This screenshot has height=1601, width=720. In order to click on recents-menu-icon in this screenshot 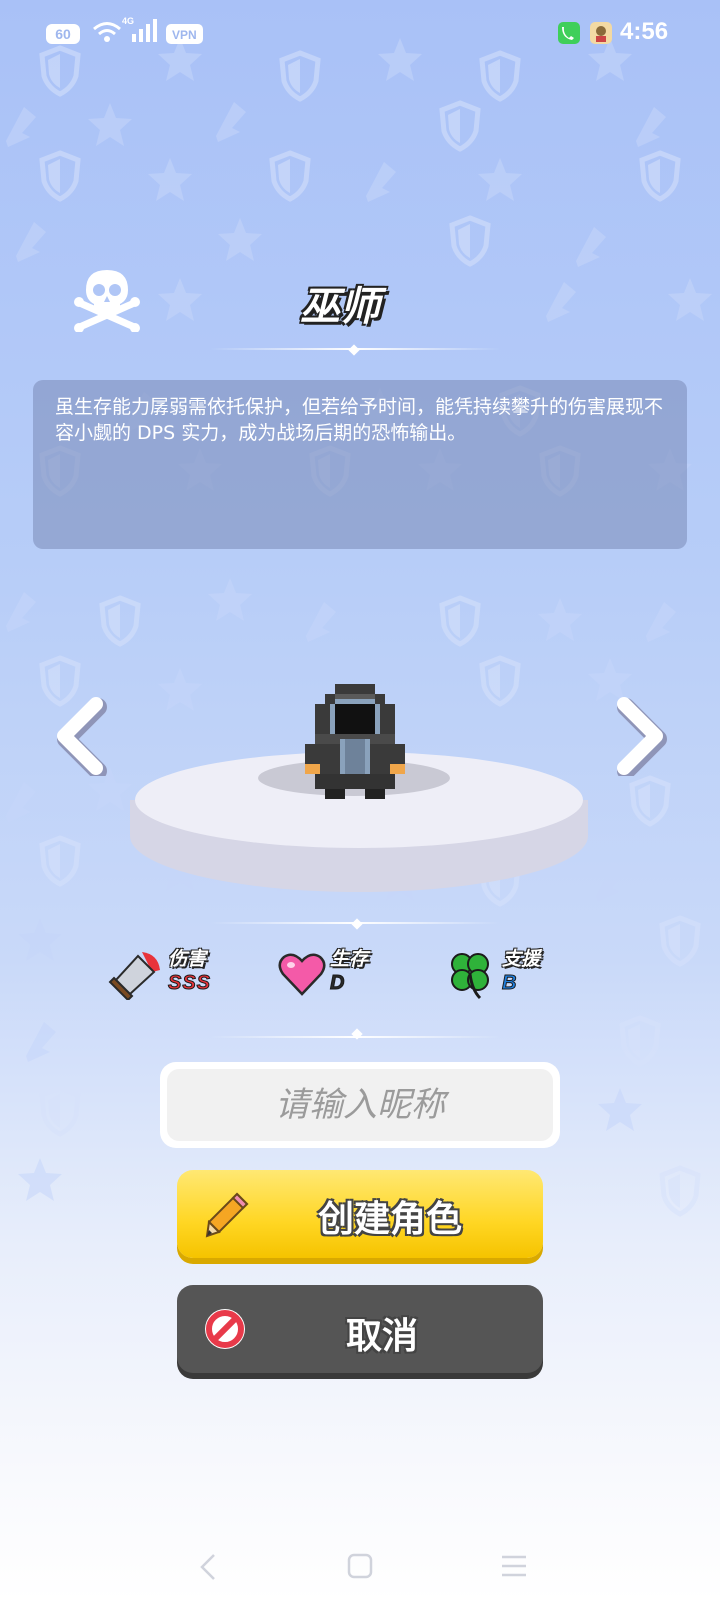, I will do `click(514, 1566)`.